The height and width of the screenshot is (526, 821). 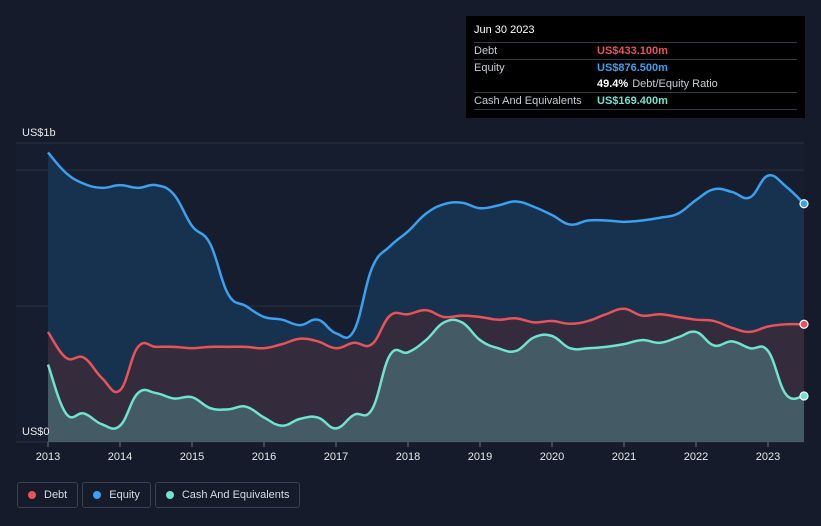 What do you see at coordinates (804, 204) in the screenshot?
I see `endpoint-equity` at bounding box center [804, 204].